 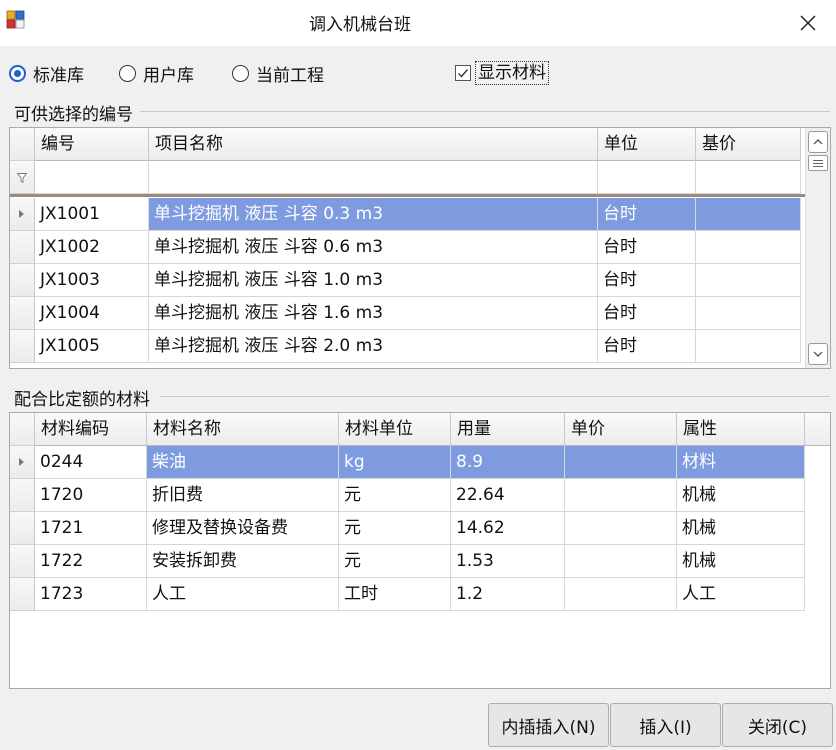 I want to click on scroll-down-button, so click(x=818, y=354).